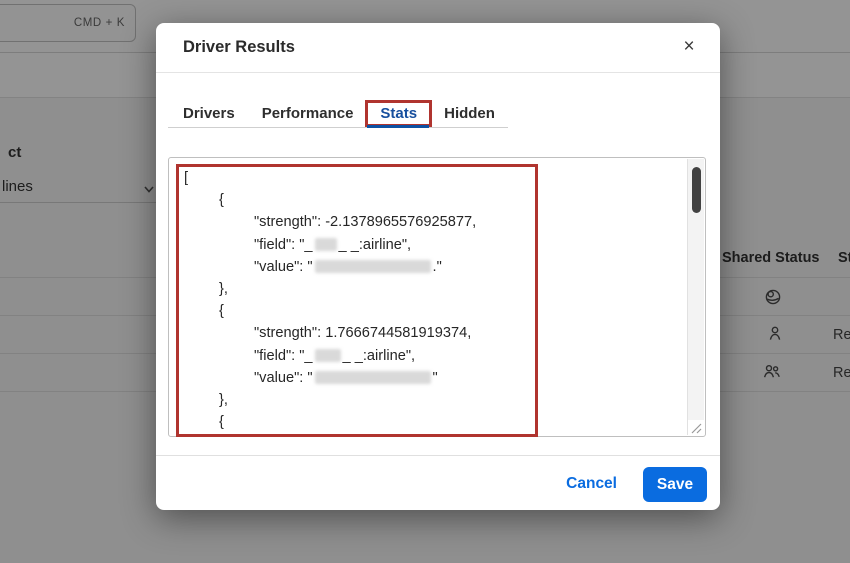 Image resolution: width=850 pixels, height=563 pixels. I want to click on tabs: Drivers Performance Stats Hidden, so click(339, 113).